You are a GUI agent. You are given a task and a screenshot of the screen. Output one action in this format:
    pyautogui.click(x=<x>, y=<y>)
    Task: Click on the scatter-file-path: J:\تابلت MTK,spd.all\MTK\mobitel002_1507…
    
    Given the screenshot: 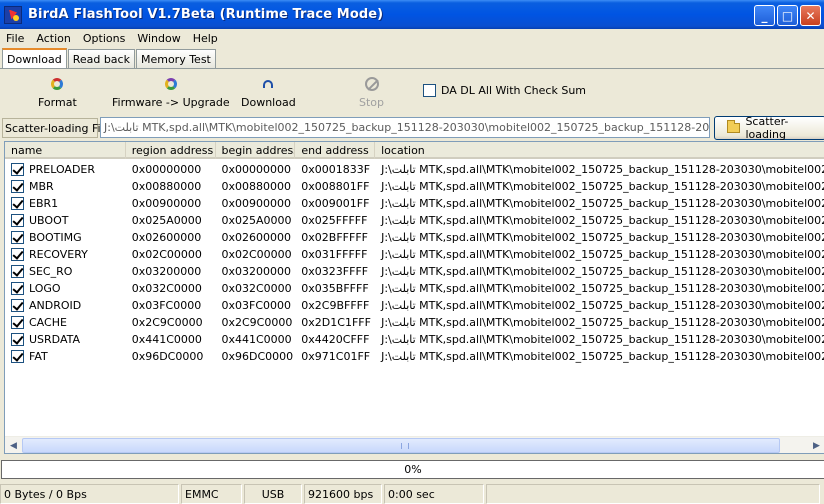 What is the action you would take?
    pyautogui.click(x=405, y=127)
    